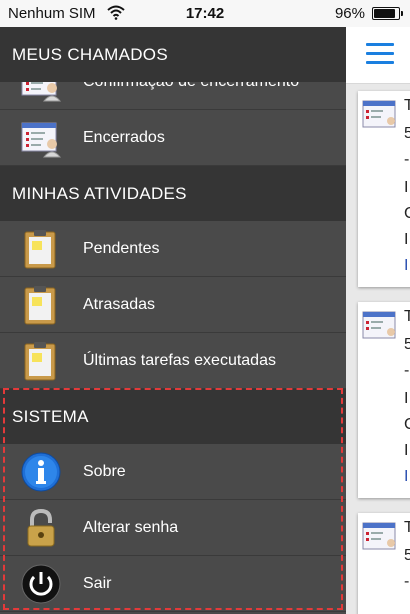  I want to click on ticket-card: T 5 -, so click(384, 563).